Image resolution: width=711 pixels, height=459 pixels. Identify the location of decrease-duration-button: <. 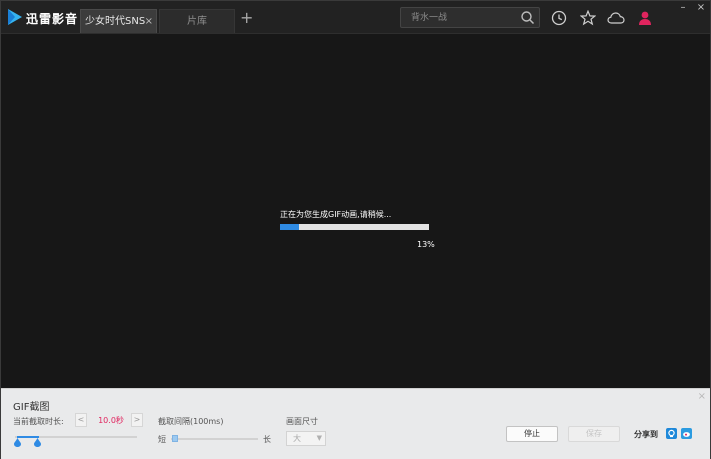
(81, 420).